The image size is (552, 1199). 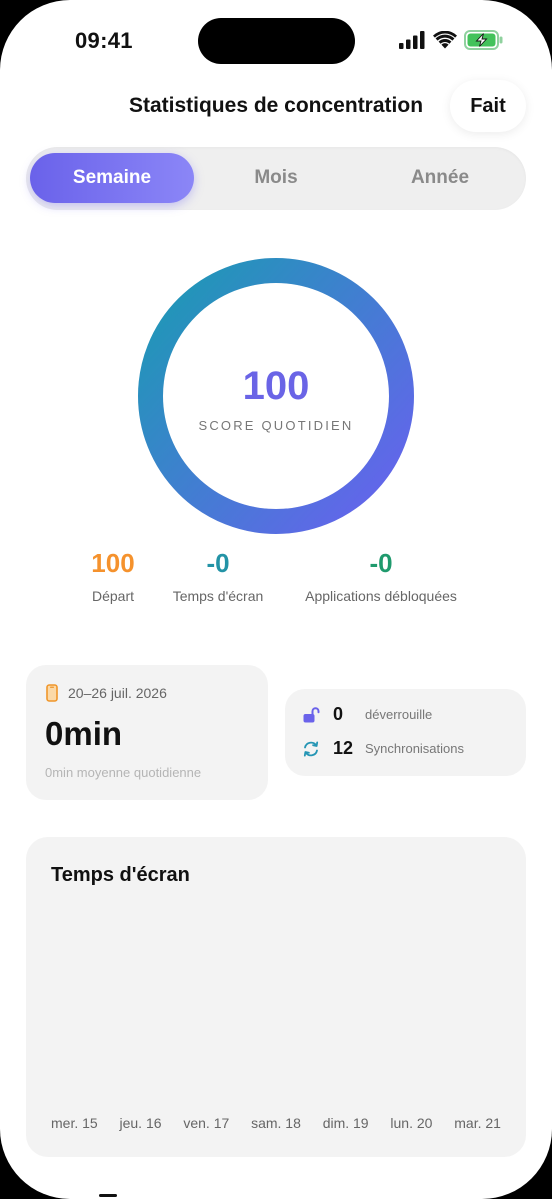 I want to click on stat-unblocked-apps-value: -0, so click(x=381, y=563).